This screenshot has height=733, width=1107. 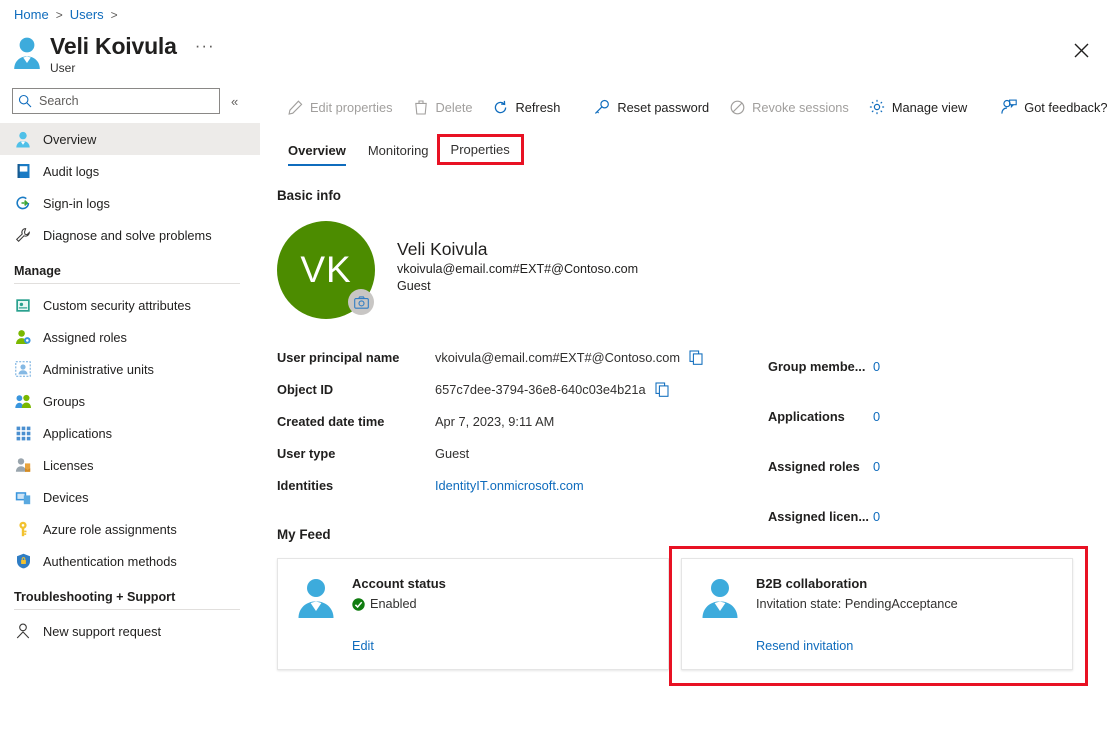 What do you see at coordinates (918, 107) in the screenshot?
I see `manage-view-button: Manage view` at bounding box center [918, 107].